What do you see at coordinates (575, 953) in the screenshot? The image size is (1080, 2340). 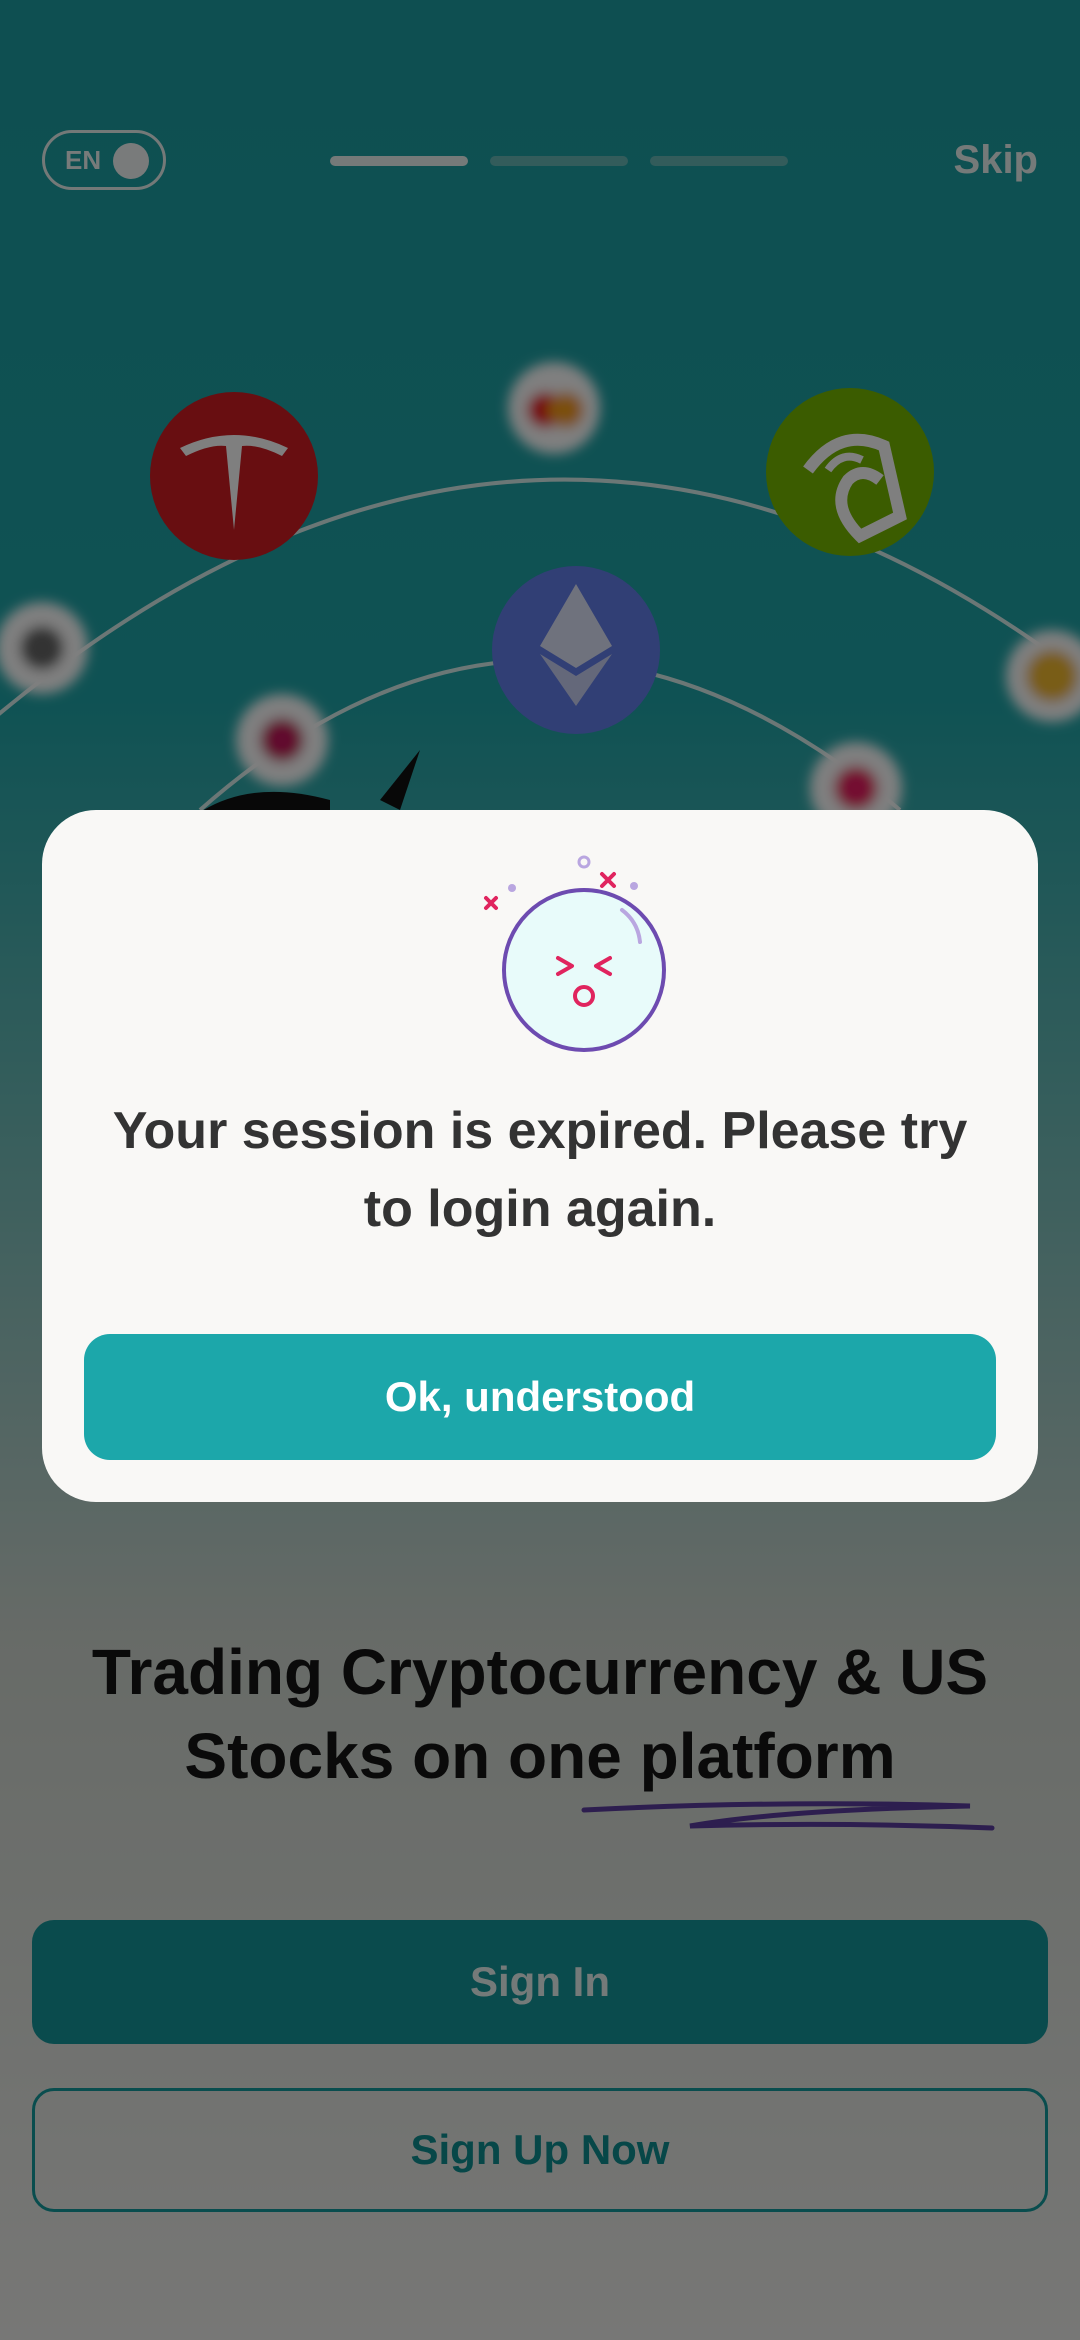 I see `dizzy-face-icon` at bounding box center [575, 953].